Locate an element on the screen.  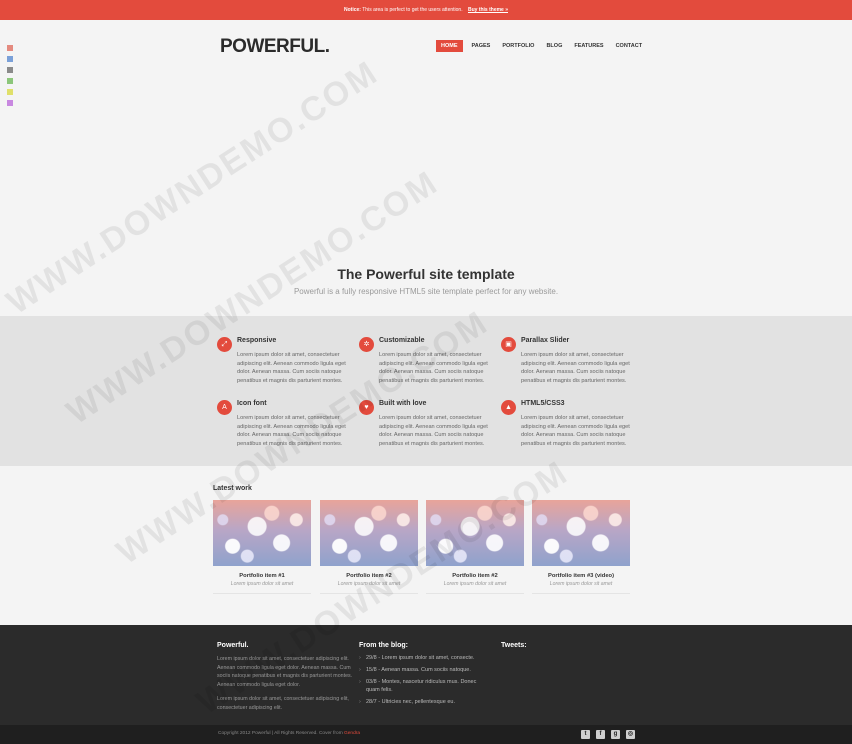
hero-title: The Powerful site template is located at coordinates (426, 274).